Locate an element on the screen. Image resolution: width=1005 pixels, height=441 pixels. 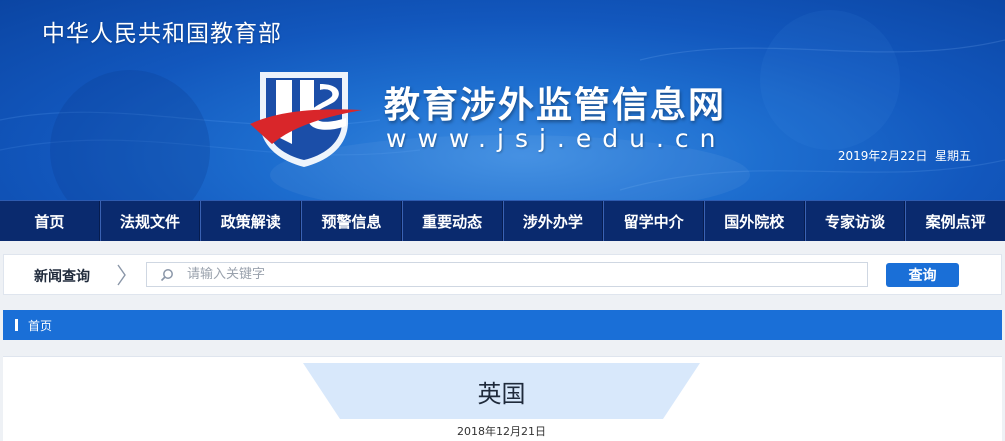
date-text: 2019年2月22日 is located at coordinates (882, 156).